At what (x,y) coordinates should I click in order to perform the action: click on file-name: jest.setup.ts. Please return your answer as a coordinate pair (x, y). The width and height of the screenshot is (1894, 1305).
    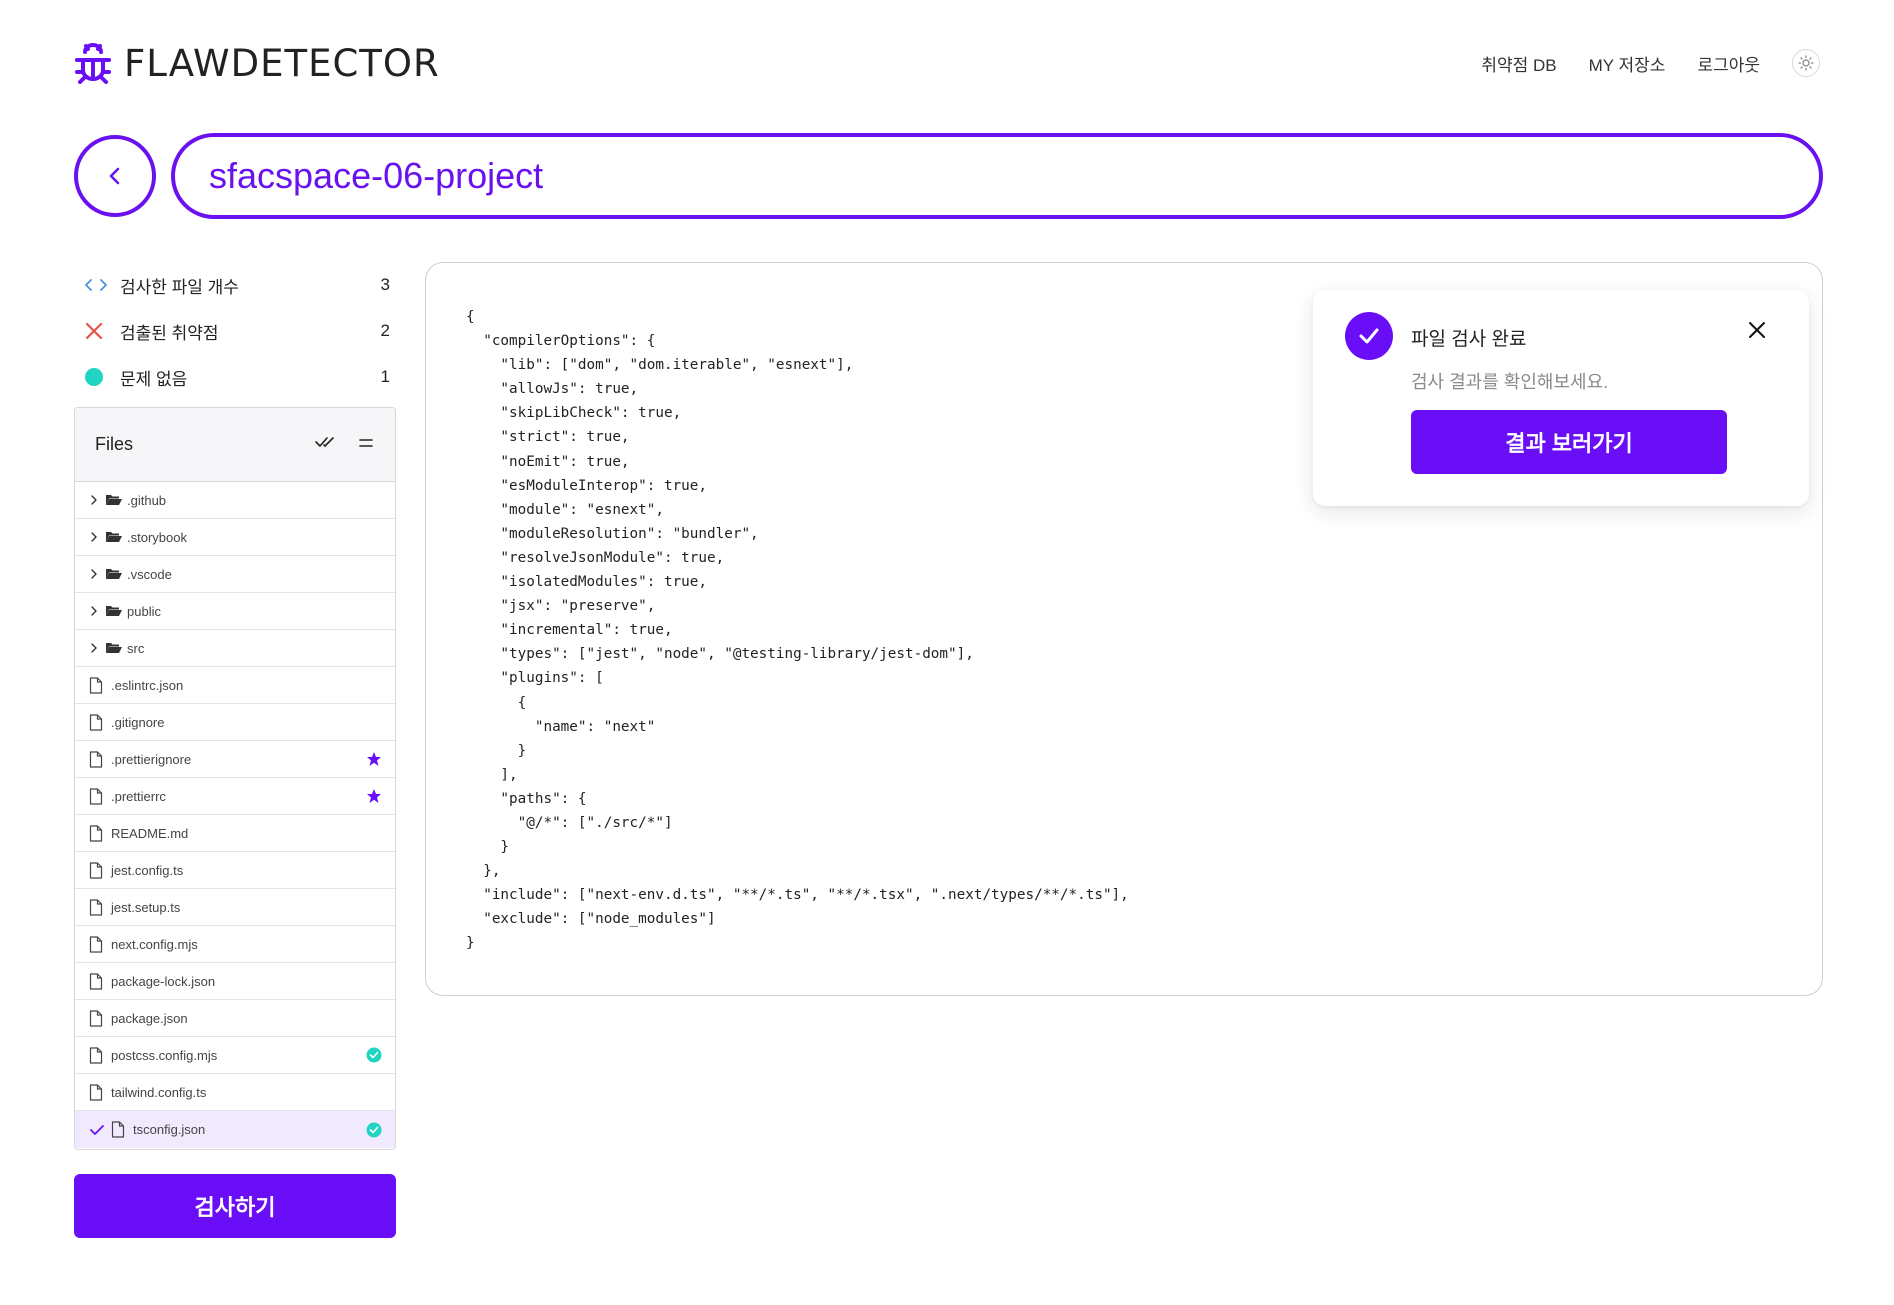
    Looking at the image, I should click on (146, 907).